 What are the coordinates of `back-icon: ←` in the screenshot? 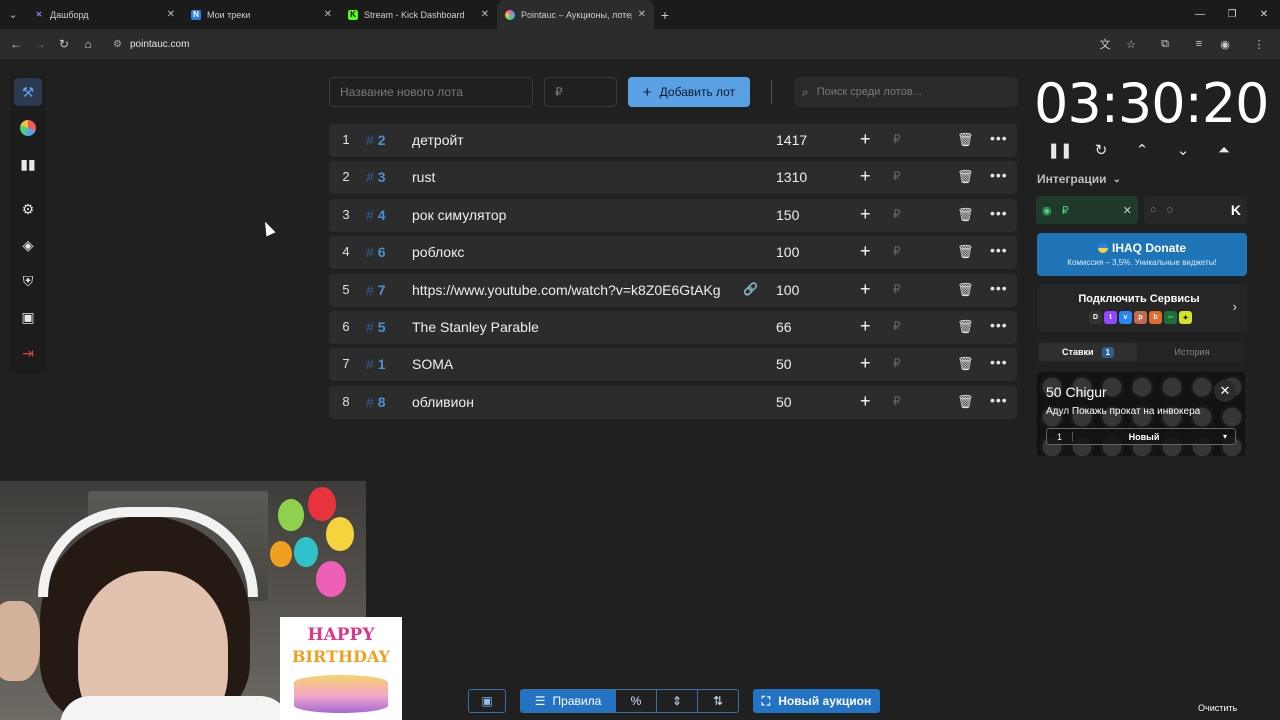 It's located at (16, 44).